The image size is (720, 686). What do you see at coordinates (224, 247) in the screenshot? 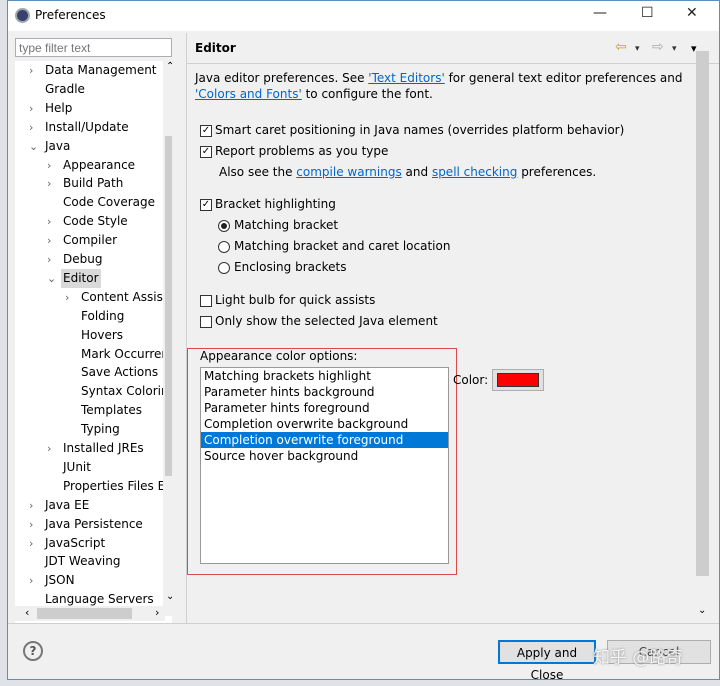
I see `matching-bracket-caret-radio` at bounding box center [224, 247].